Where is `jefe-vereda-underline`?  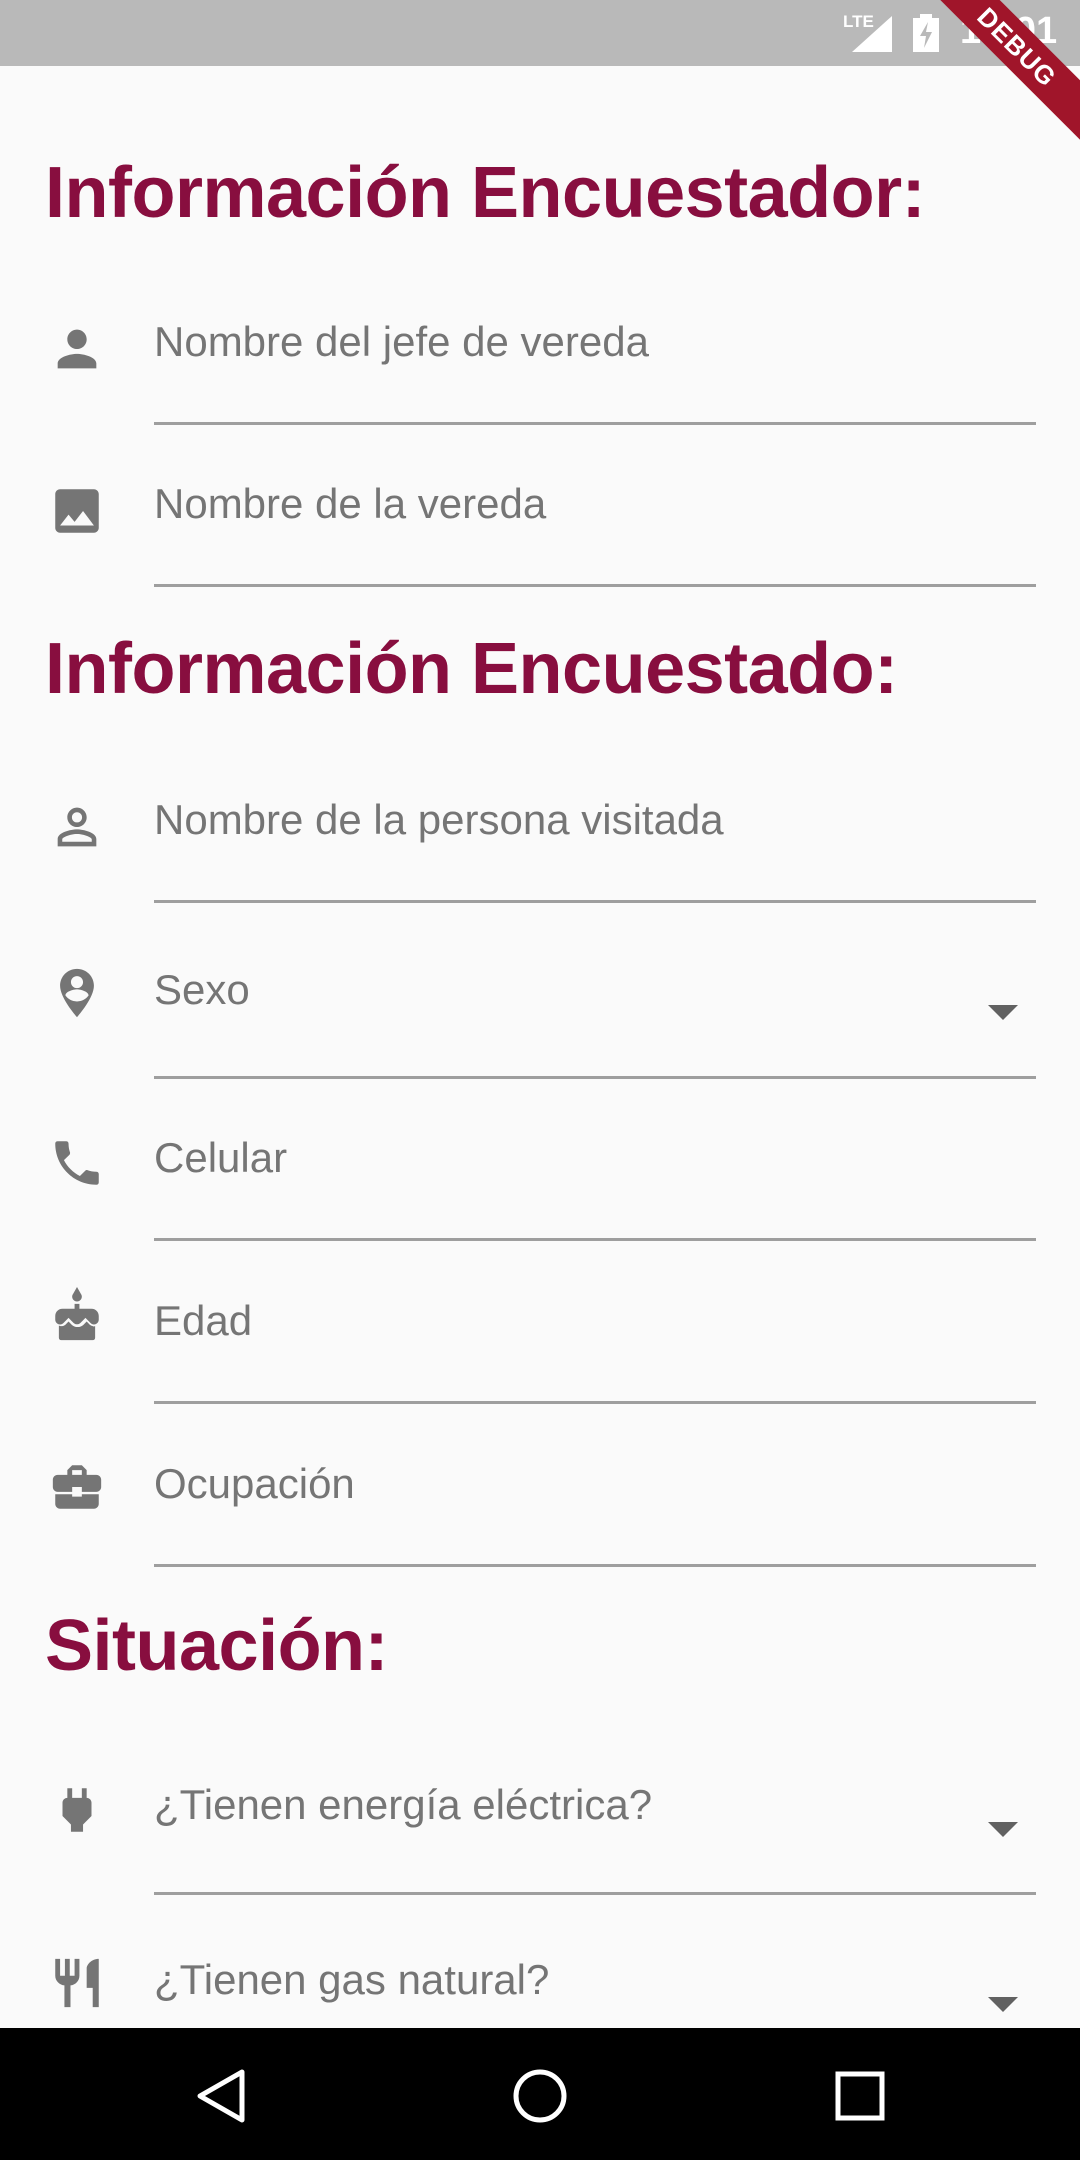 jefe-vereda-underline is located at coordinates (595, 423).